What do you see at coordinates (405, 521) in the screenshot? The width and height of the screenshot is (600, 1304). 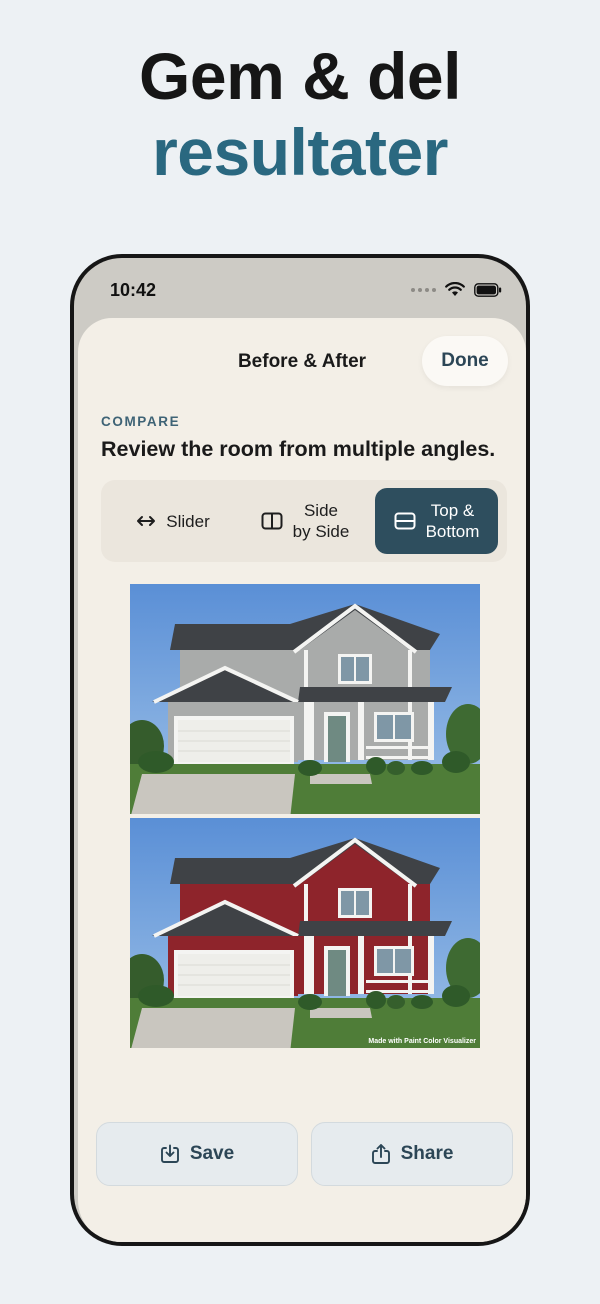 I see `rows-icon` at bounding box center [405, 521].